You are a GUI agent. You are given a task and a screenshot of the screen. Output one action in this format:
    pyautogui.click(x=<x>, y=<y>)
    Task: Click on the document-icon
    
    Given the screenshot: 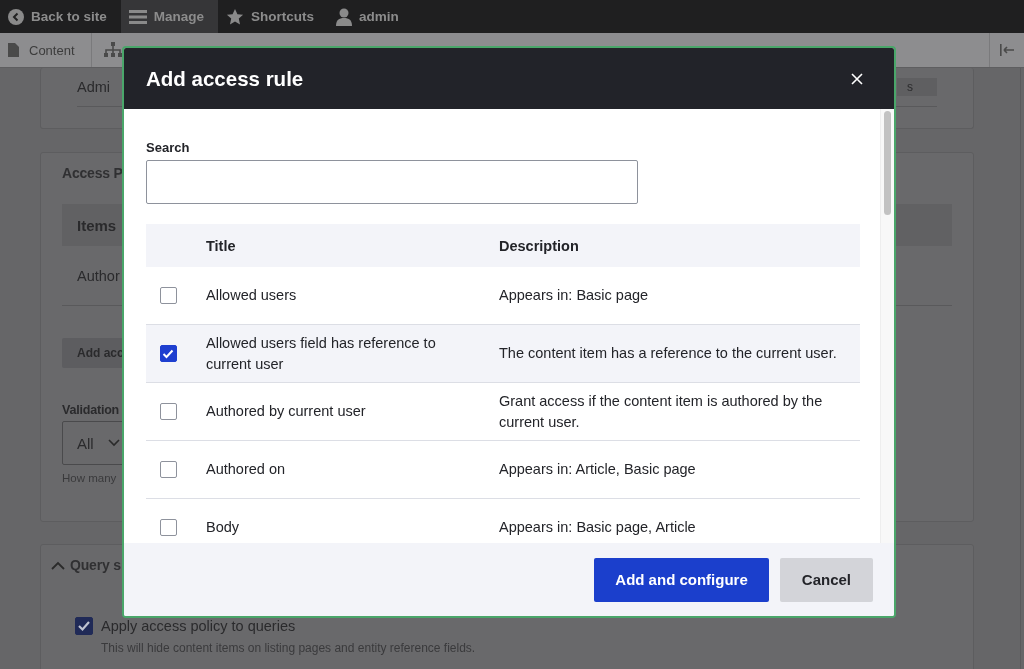 What is the action you would take?
    pyautogui.click(x=13, y=50)
    